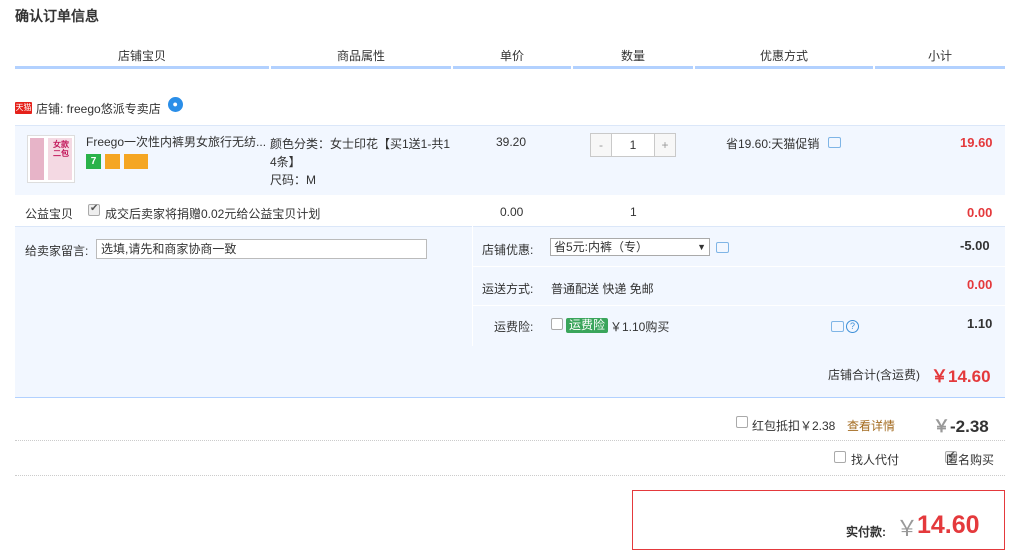 This screenshot has width=1018, height=550. What do you see at coordinates (557, 324) in the screenshot?
I see `insurance-checkbox` at bounding box center [557, 324].